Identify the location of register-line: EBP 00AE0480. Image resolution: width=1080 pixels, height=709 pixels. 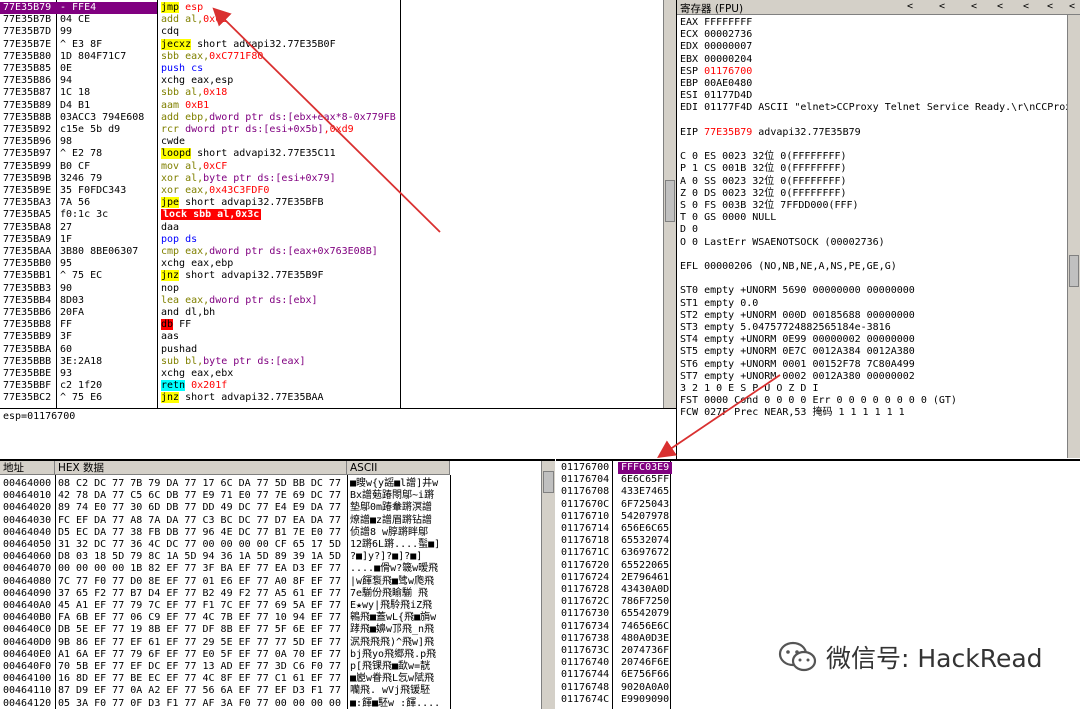
(716, 84).